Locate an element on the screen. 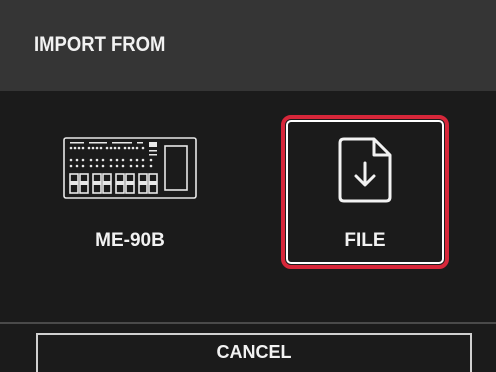 Image resolution: width=496 pixels, height=372 pixels. import-source-file-option: FILE is located at coordinates (365, 192).